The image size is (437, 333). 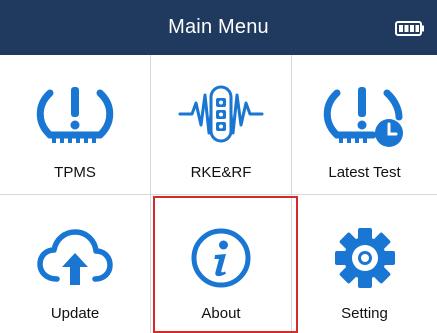 What do you see at coordinates (75, 258) in the screenshot?
I see `cloud-upload-icon` at bounding box center [75, 258].